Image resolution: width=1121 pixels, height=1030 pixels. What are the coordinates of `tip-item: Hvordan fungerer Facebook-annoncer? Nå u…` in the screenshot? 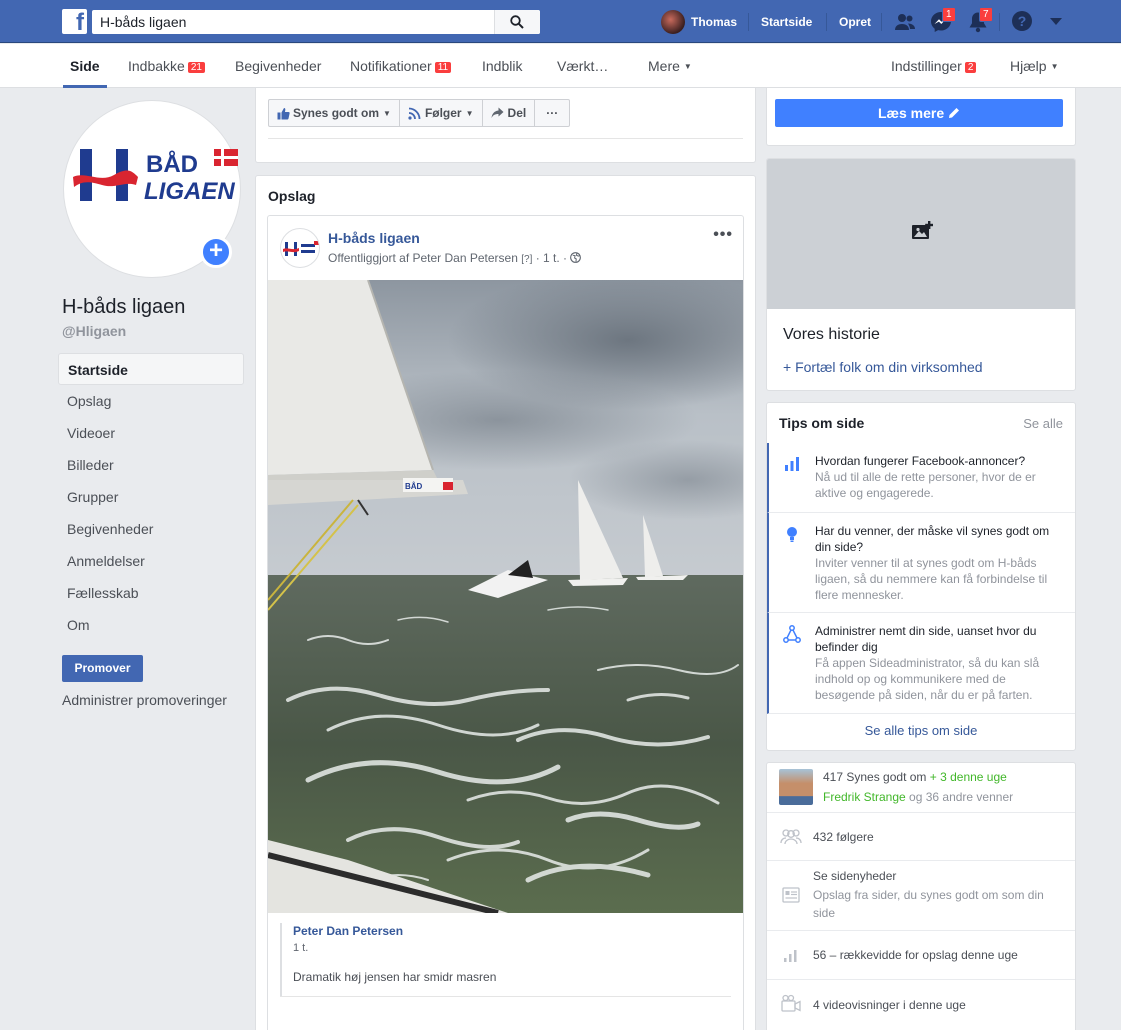 It's located at (921, 478).